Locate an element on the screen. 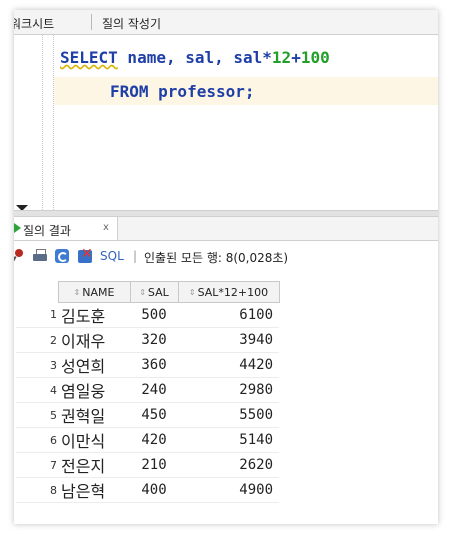 The width and height of the screenshot is (453, 539). cell-annual: 5140 is located at coordinates (228, 440).